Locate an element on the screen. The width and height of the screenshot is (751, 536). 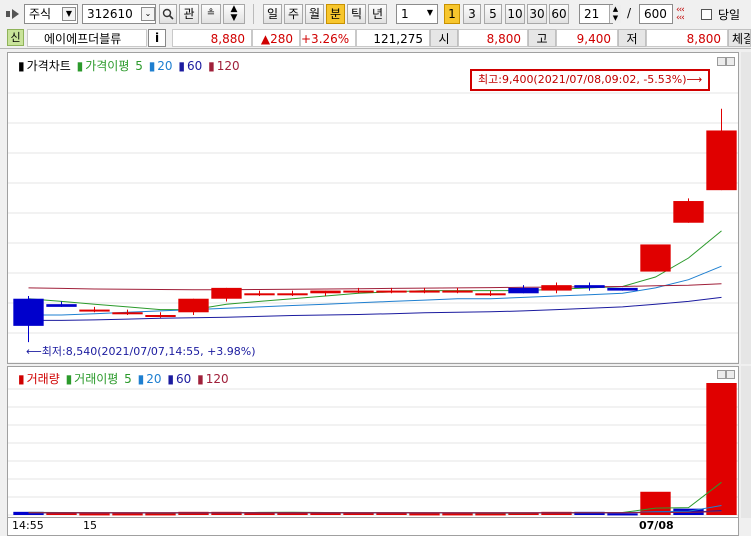
trade-strength-label: 체결강 is located at coordinates (739, 38).